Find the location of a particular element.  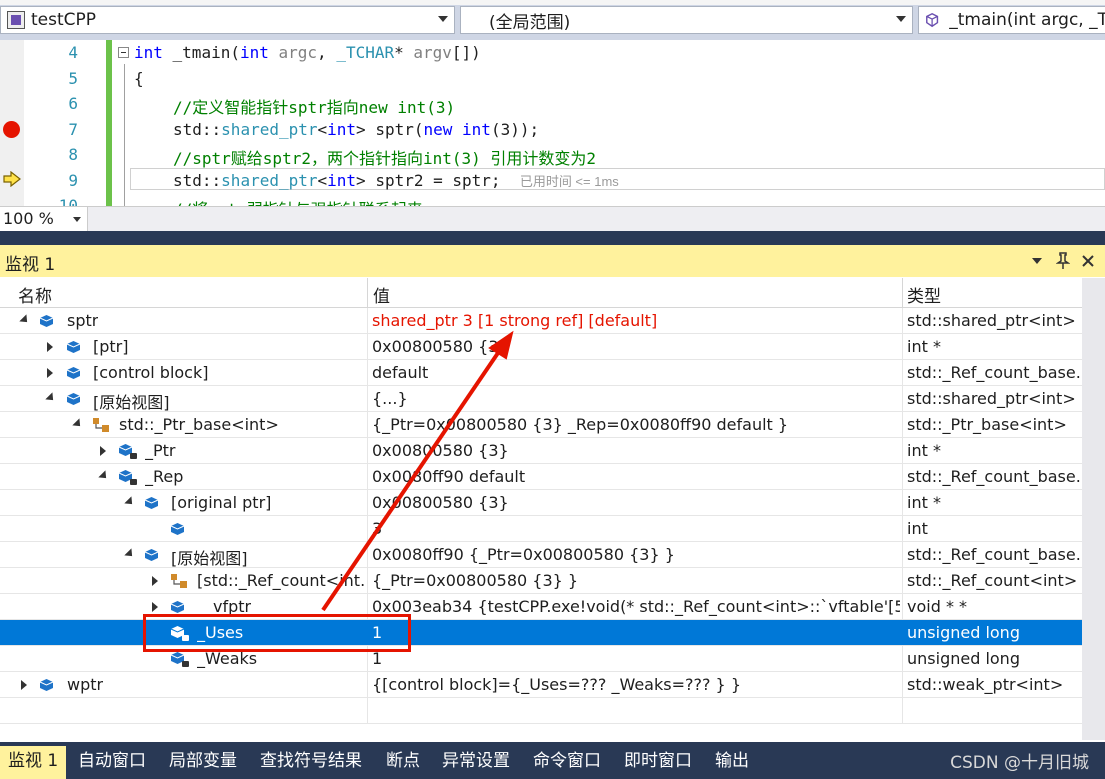

code-token: > sptr2 = sptr; is located at coordinates (428, 180).